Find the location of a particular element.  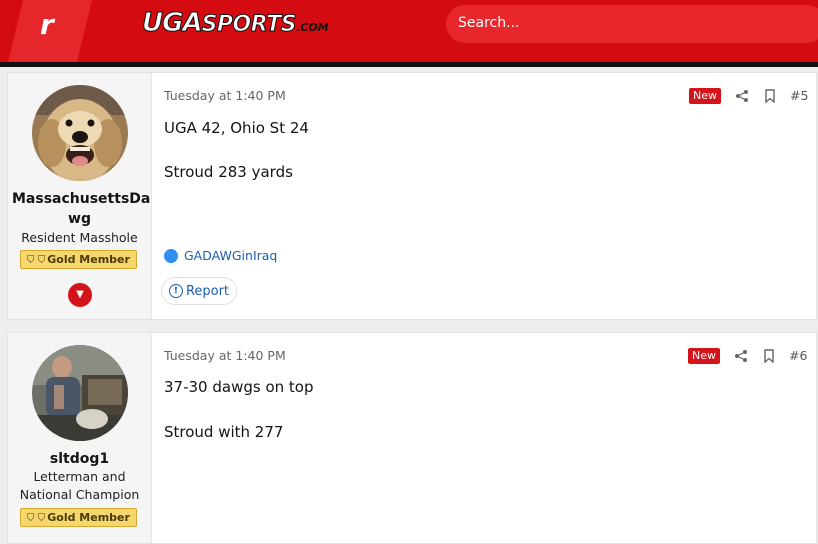

logo-sports-text: SPORTS is located at coordinates (249, 25).